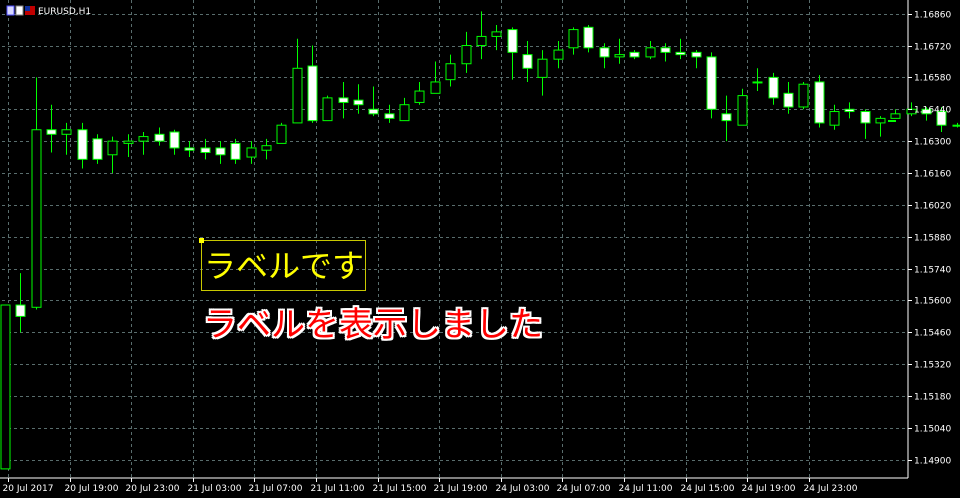  What do you see at coordinates (932, 302) in the screenshot?
I see `price-tick-label: 1.15600` at bounding box center [932, 302].